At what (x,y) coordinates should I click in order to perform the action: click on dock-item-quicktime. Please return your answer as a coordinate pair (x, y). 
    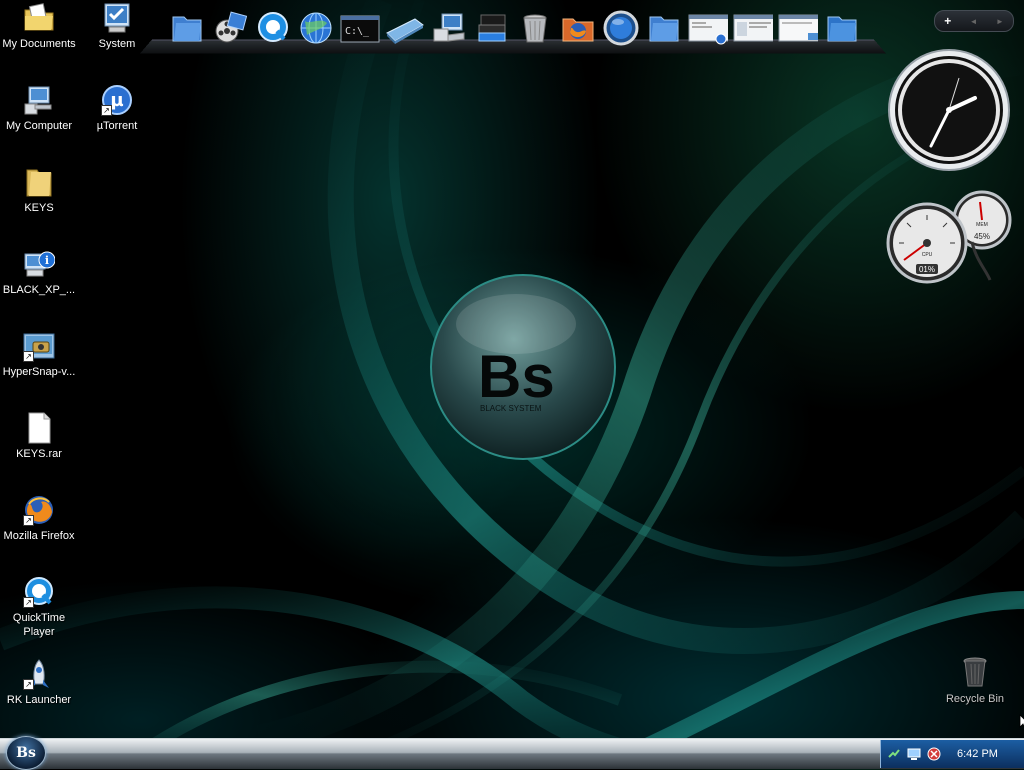
    Looking at the image, I should click on (273, 28).